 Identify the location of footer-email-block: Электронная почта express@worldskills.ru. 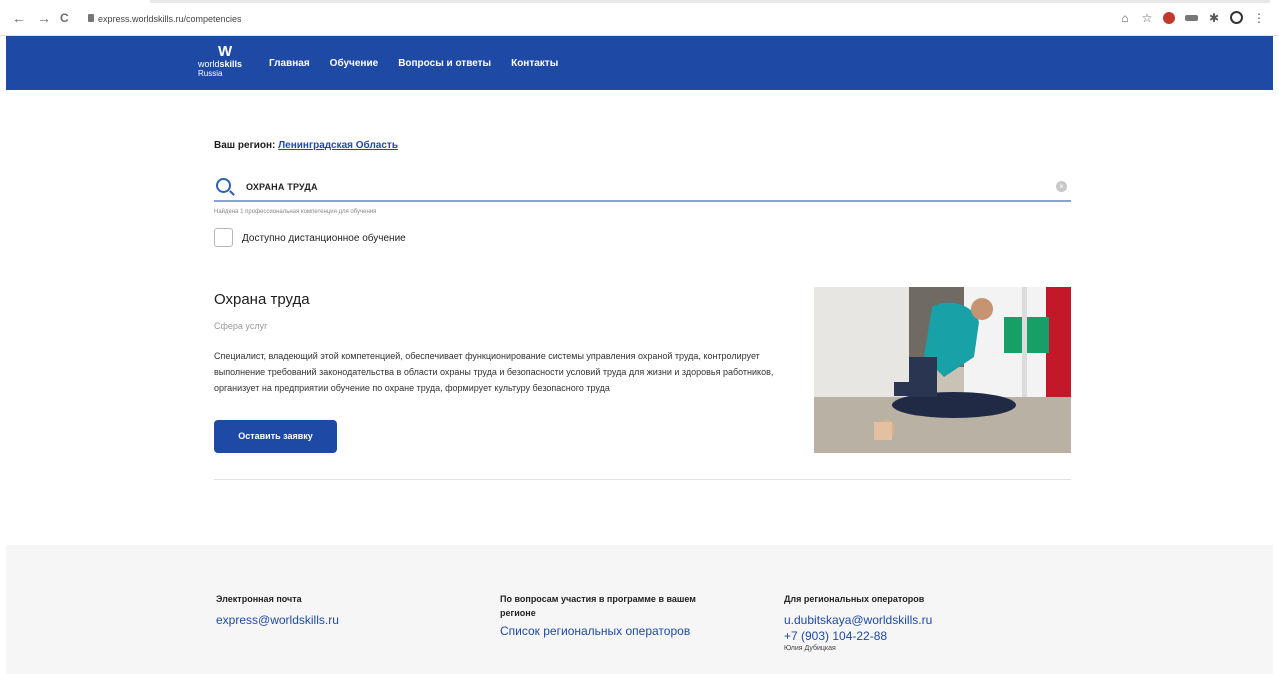
(277, 610).